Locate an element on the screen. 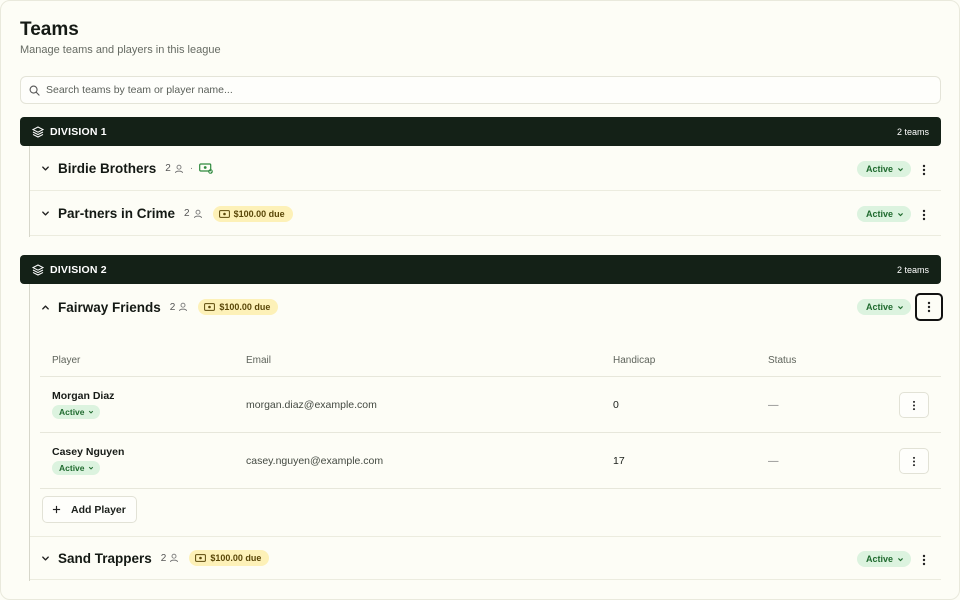 Image resolution: width=960 pixels, height=600 pixels. team-name: Fairway Friends is located at coordinates (109, 307).